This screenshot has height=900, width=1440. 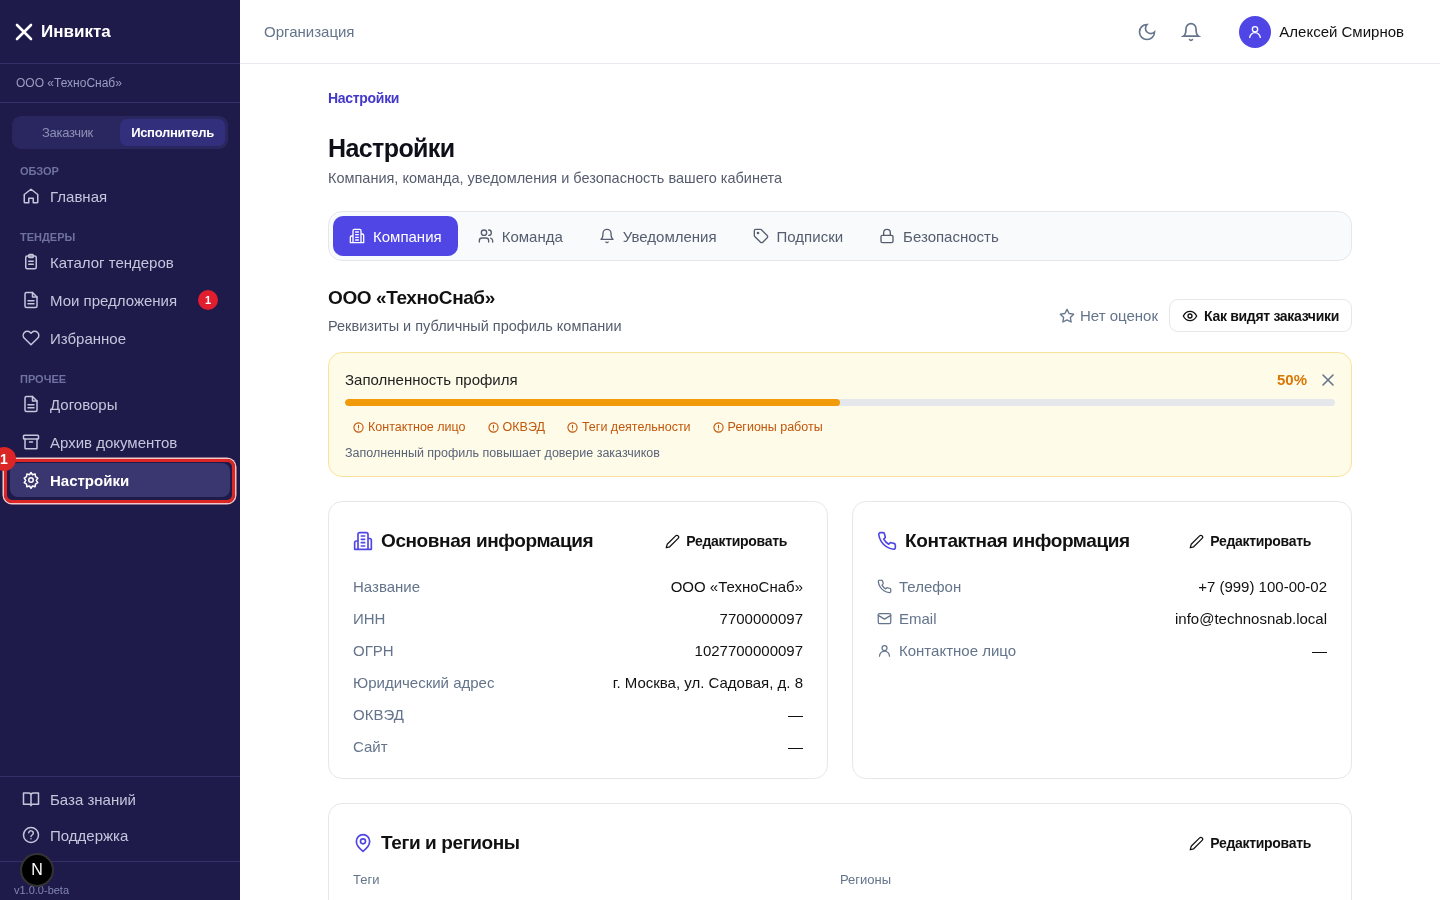 I want to click on tab: Безопасность, so click(x=939, y=236).